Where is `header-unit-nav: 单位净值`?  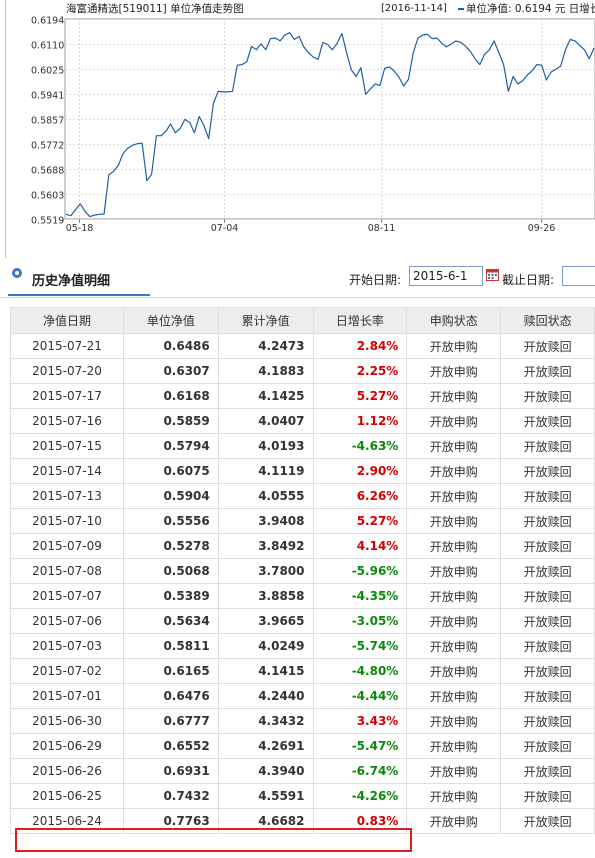 header-unit-nav: 单位净值 is located at coordinates (171, 320).